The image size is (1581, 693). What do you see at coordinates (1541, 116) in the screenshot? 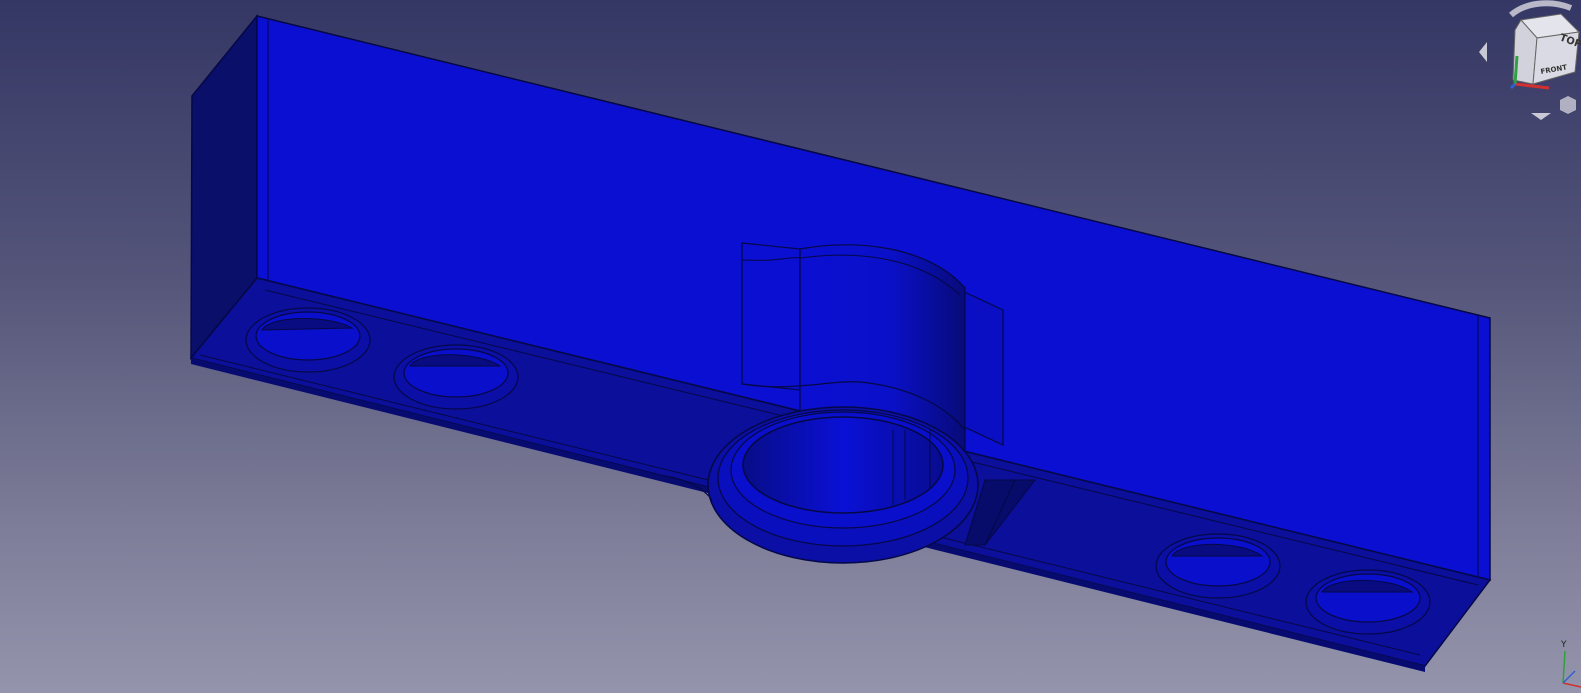
I see `pan-down-arrow-icon` at bounding box center [1541, 116].